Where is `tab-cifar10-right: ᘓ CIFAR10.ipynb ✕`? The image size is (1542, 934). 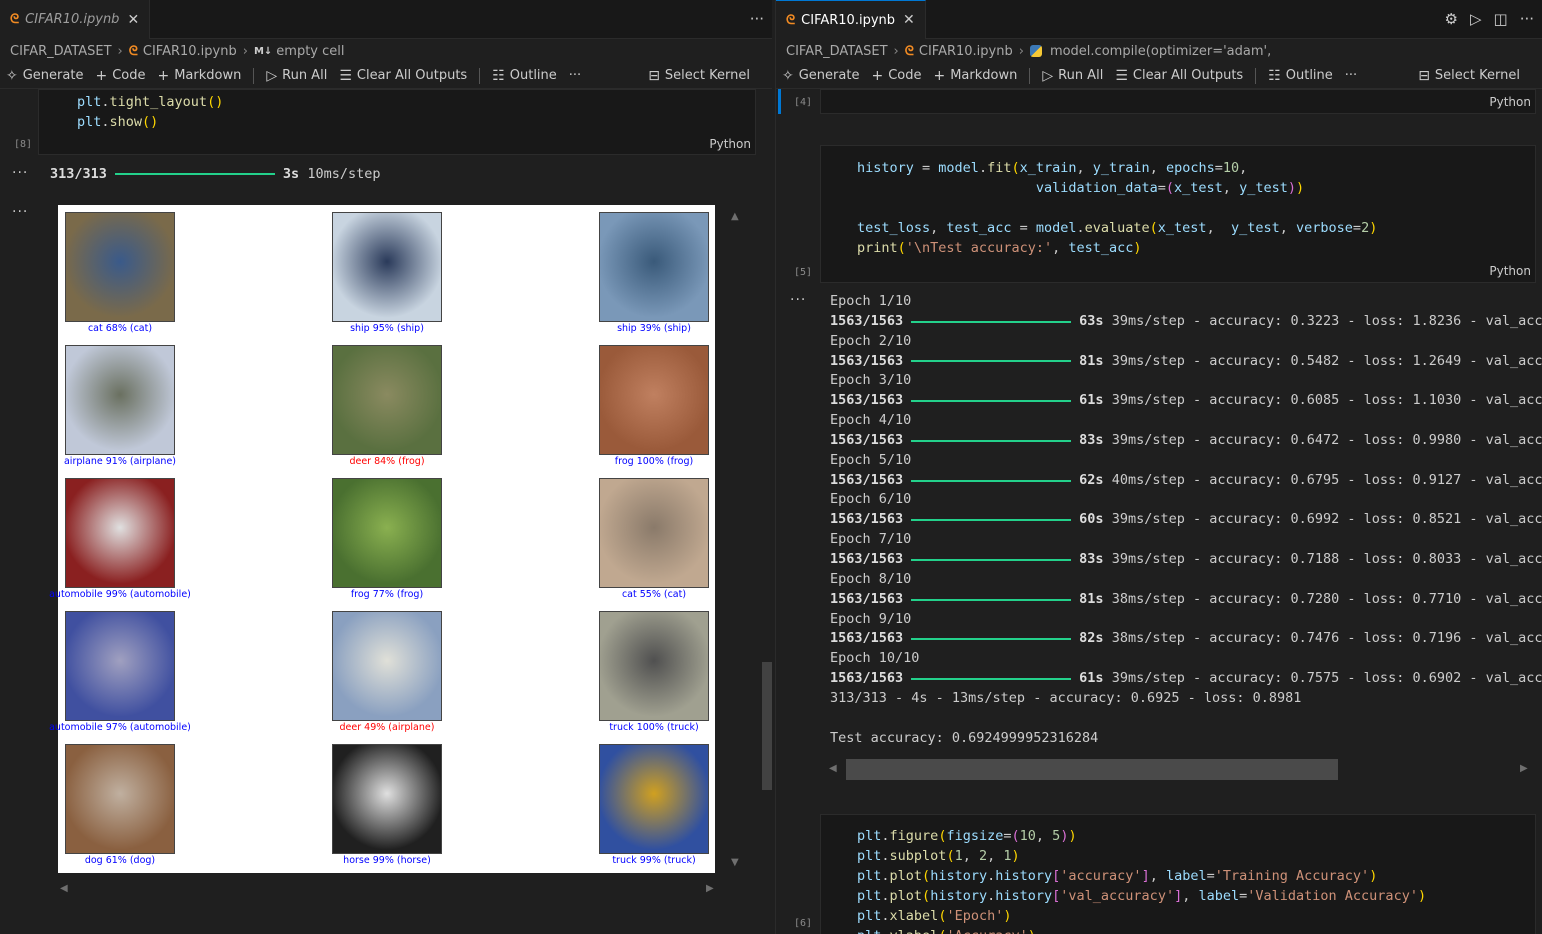 tab-cifar10-right: ᘓ CIFAR10.ipynb ✕ is located at coordinates (851, 19).